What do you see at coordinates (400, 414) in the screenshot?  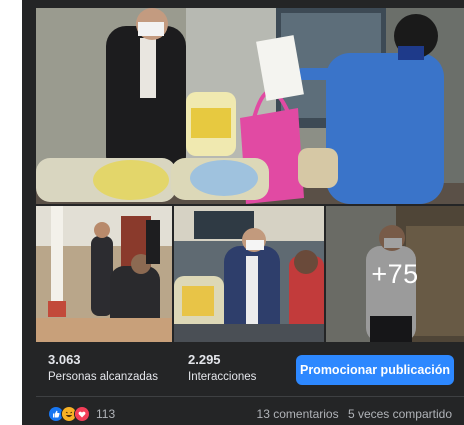 I see `shares-link: 5 veces compartido` at bounding box center [400, 414].